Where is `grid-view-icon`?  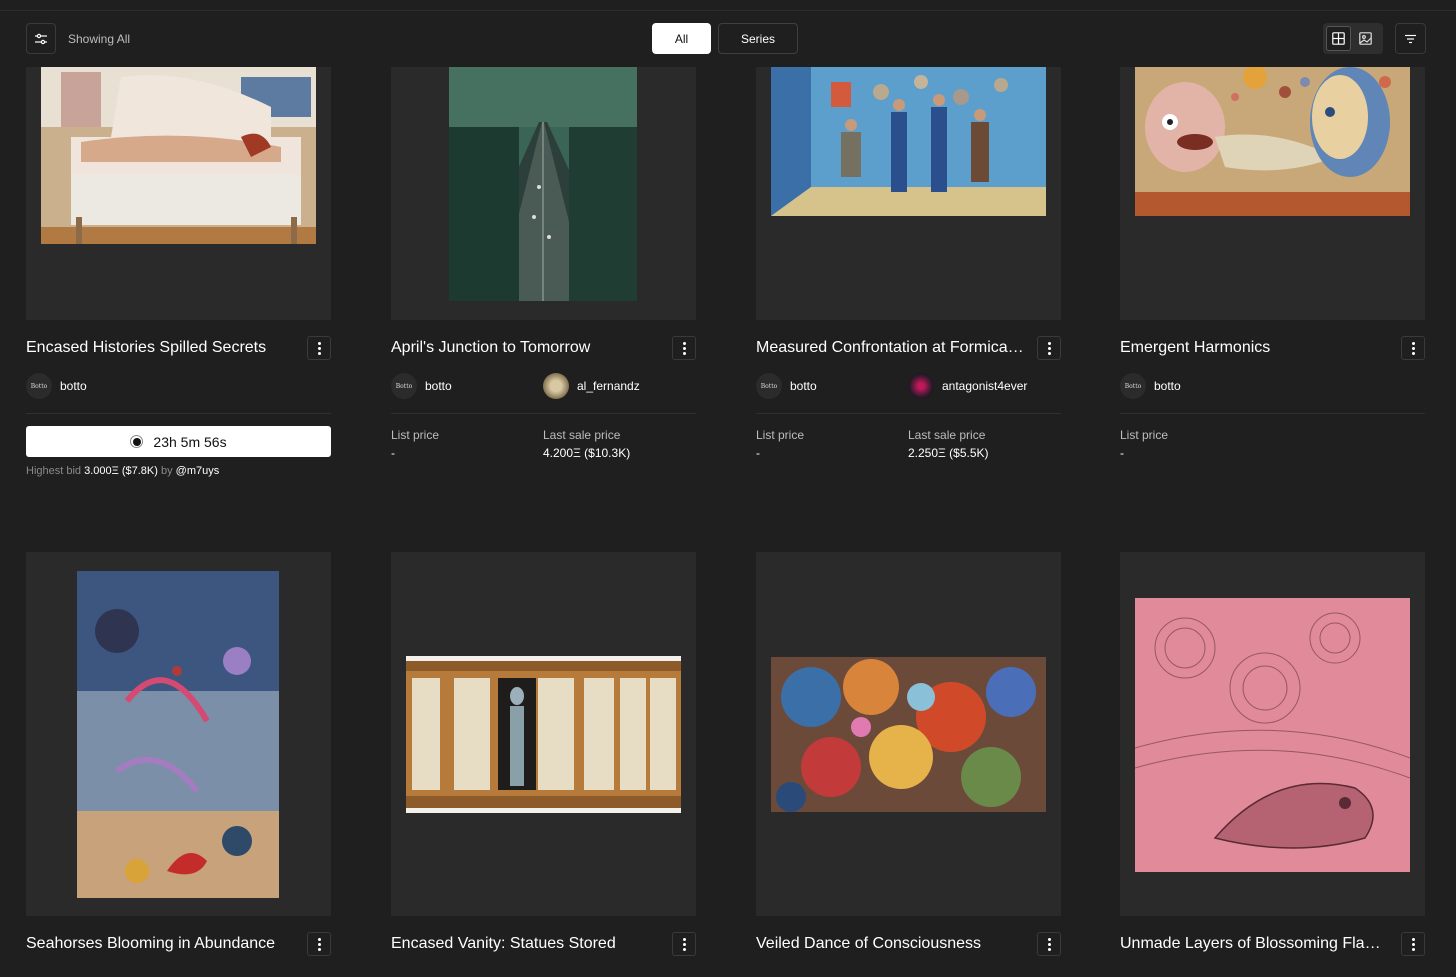 grid-view-icon is located at coordinates (1338, 38).